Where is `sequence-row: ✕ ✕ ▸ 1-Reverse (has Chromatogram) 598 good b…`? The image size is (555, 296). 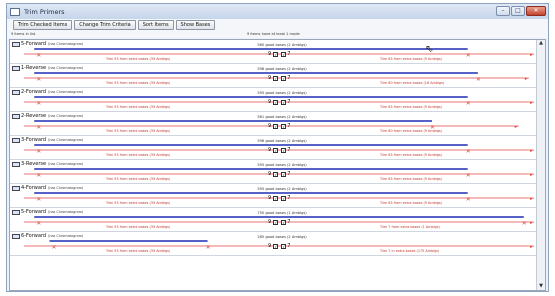
sequence-row: ✕ ✕ ▸ 1-Reverse (has Chromatogram) 598 good b… is located at coordinates (277, 76).